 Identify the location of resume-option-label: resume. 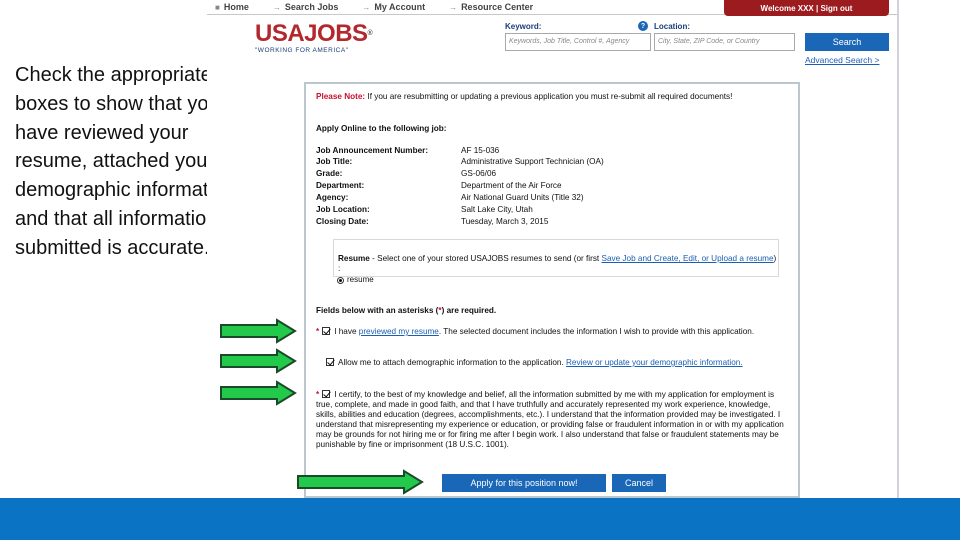
(360, 279).